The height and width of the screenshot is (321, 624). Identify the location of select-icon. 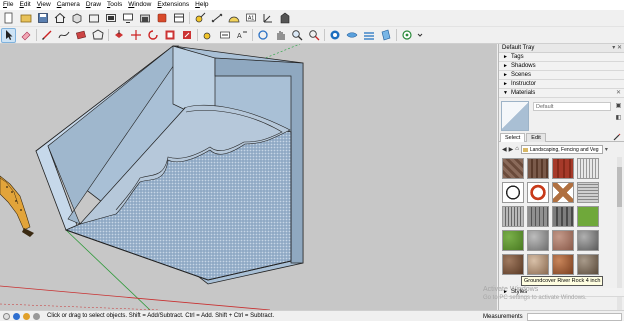
(8, 35).